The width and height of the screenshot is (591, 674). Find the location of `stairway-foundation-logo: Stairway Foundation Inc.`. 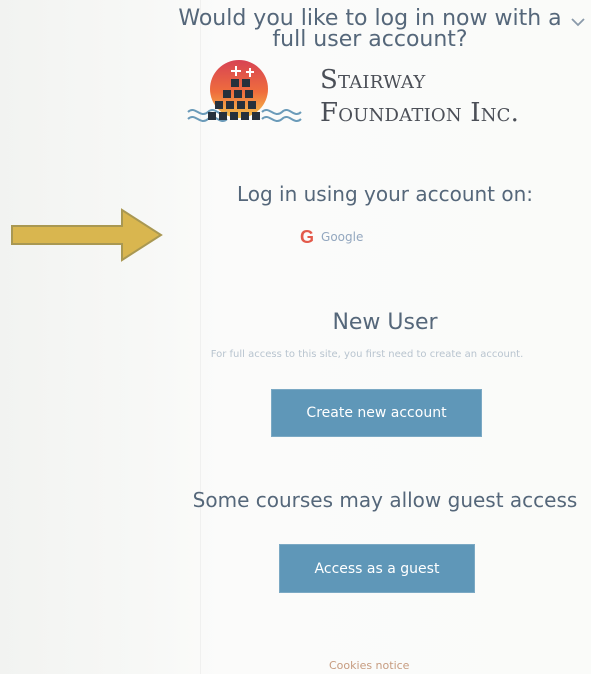

stairway-foundation-logo: Stairway Foundation Inc. is located at coordinates (375, 94).